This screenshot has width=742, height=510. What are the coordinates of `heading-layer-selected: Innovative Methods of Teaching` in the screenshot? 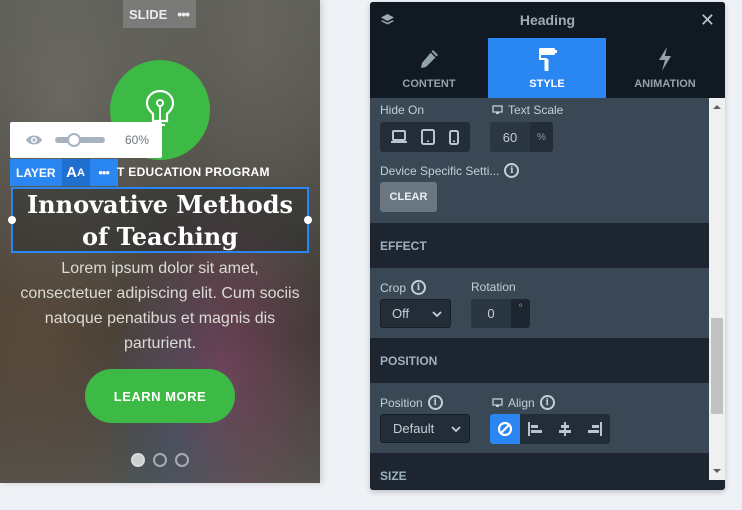 It's located at (160, 220).